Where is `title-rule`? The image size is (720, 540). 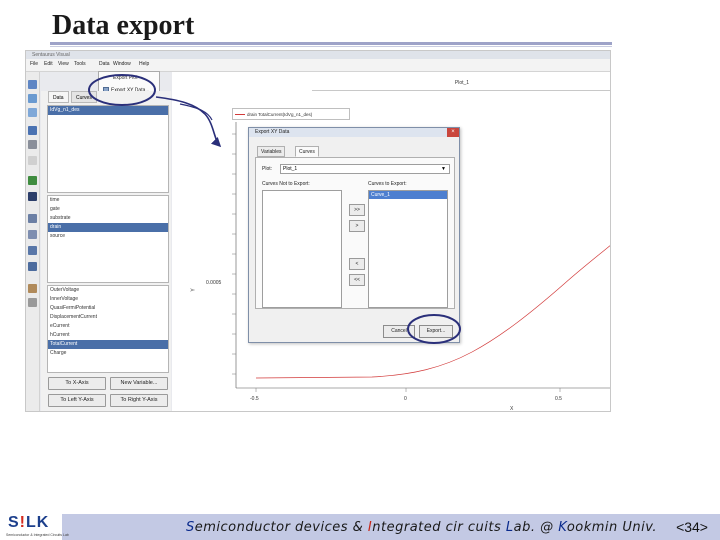 title-rule is located at coordinates (331, 43).